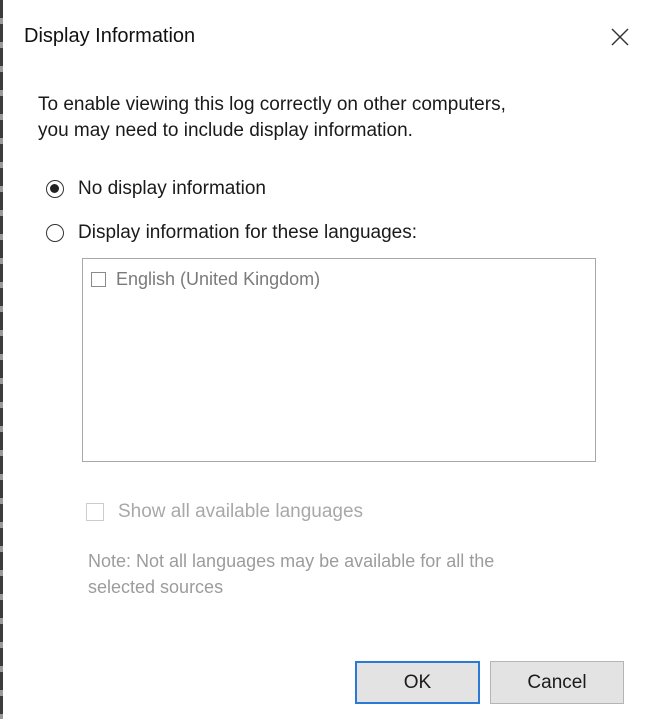 The image size is (646, 719). I want to click on radio-display-languages-label: Display information for these languages:, so click(248, 232).